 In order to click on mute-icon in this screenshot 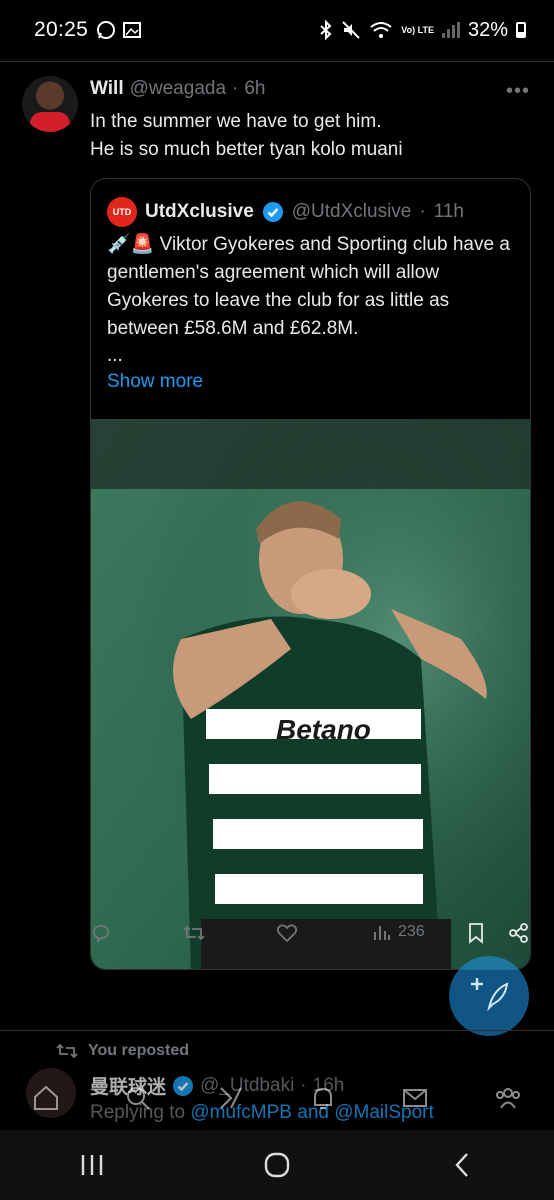, I will do `click(351, 30)`.